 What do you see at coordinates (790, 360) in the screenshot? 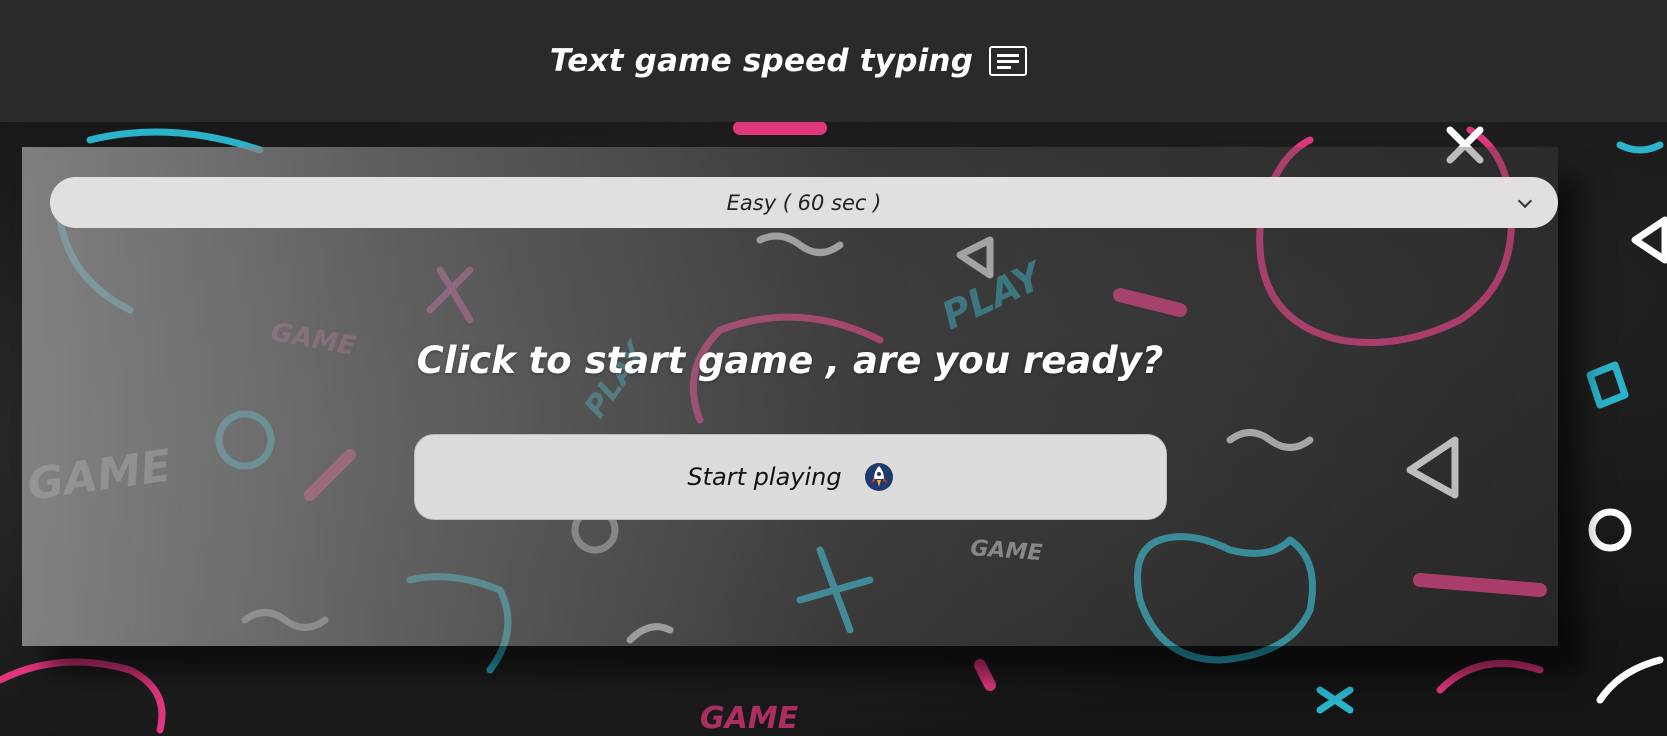
I see `start-prompt: Click to start game , are you ready?` at bounding box center [790, 360].